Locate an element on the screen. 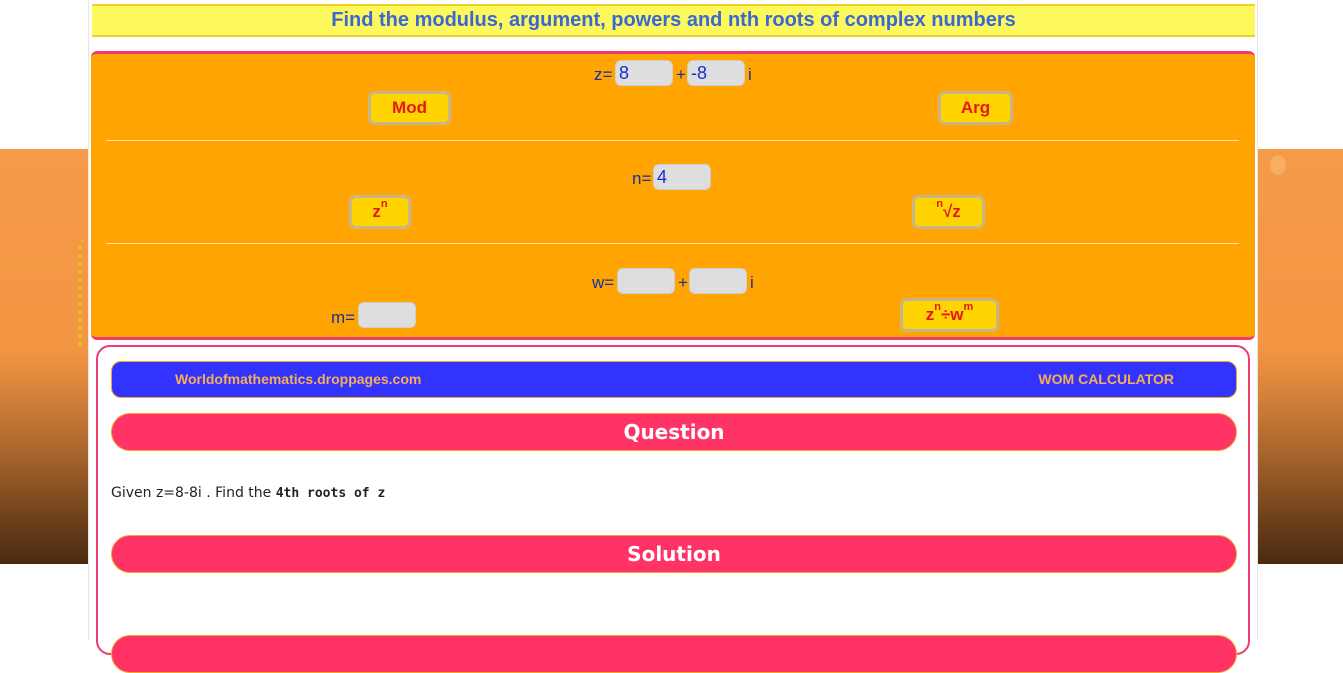 Image resolution: width=1343 pixels, height=673 pixels. z-real-input: 8 is located at coordinates (644, 73).